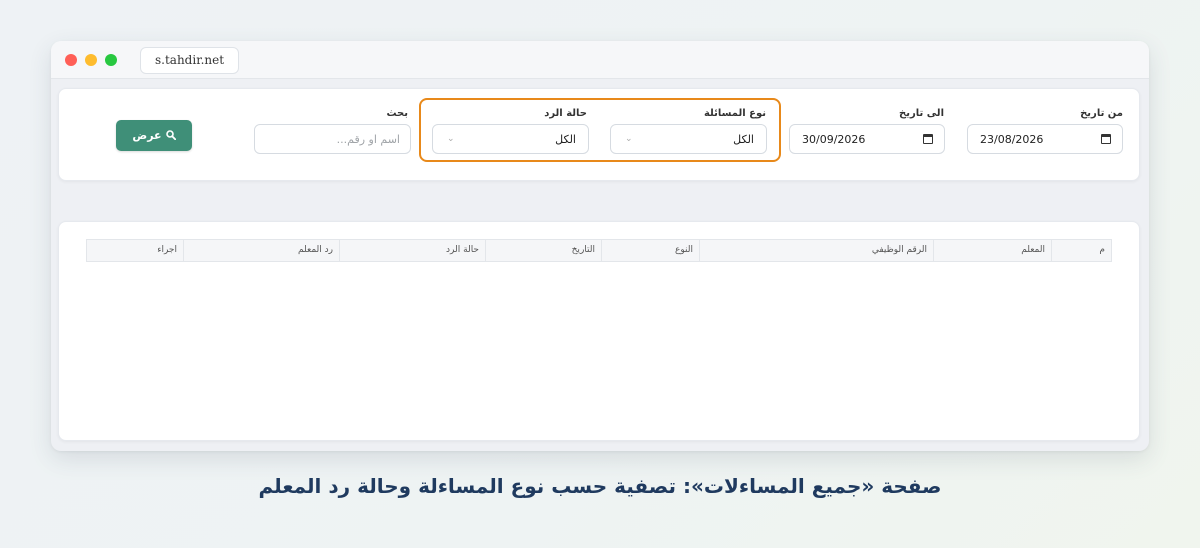 This screenshot has height=548, width=1200. What do you see at coordinates (412, 250) in the screenshot?
I see `column-header-reply-status: حالة الرد` at bounding box center [412, 250].